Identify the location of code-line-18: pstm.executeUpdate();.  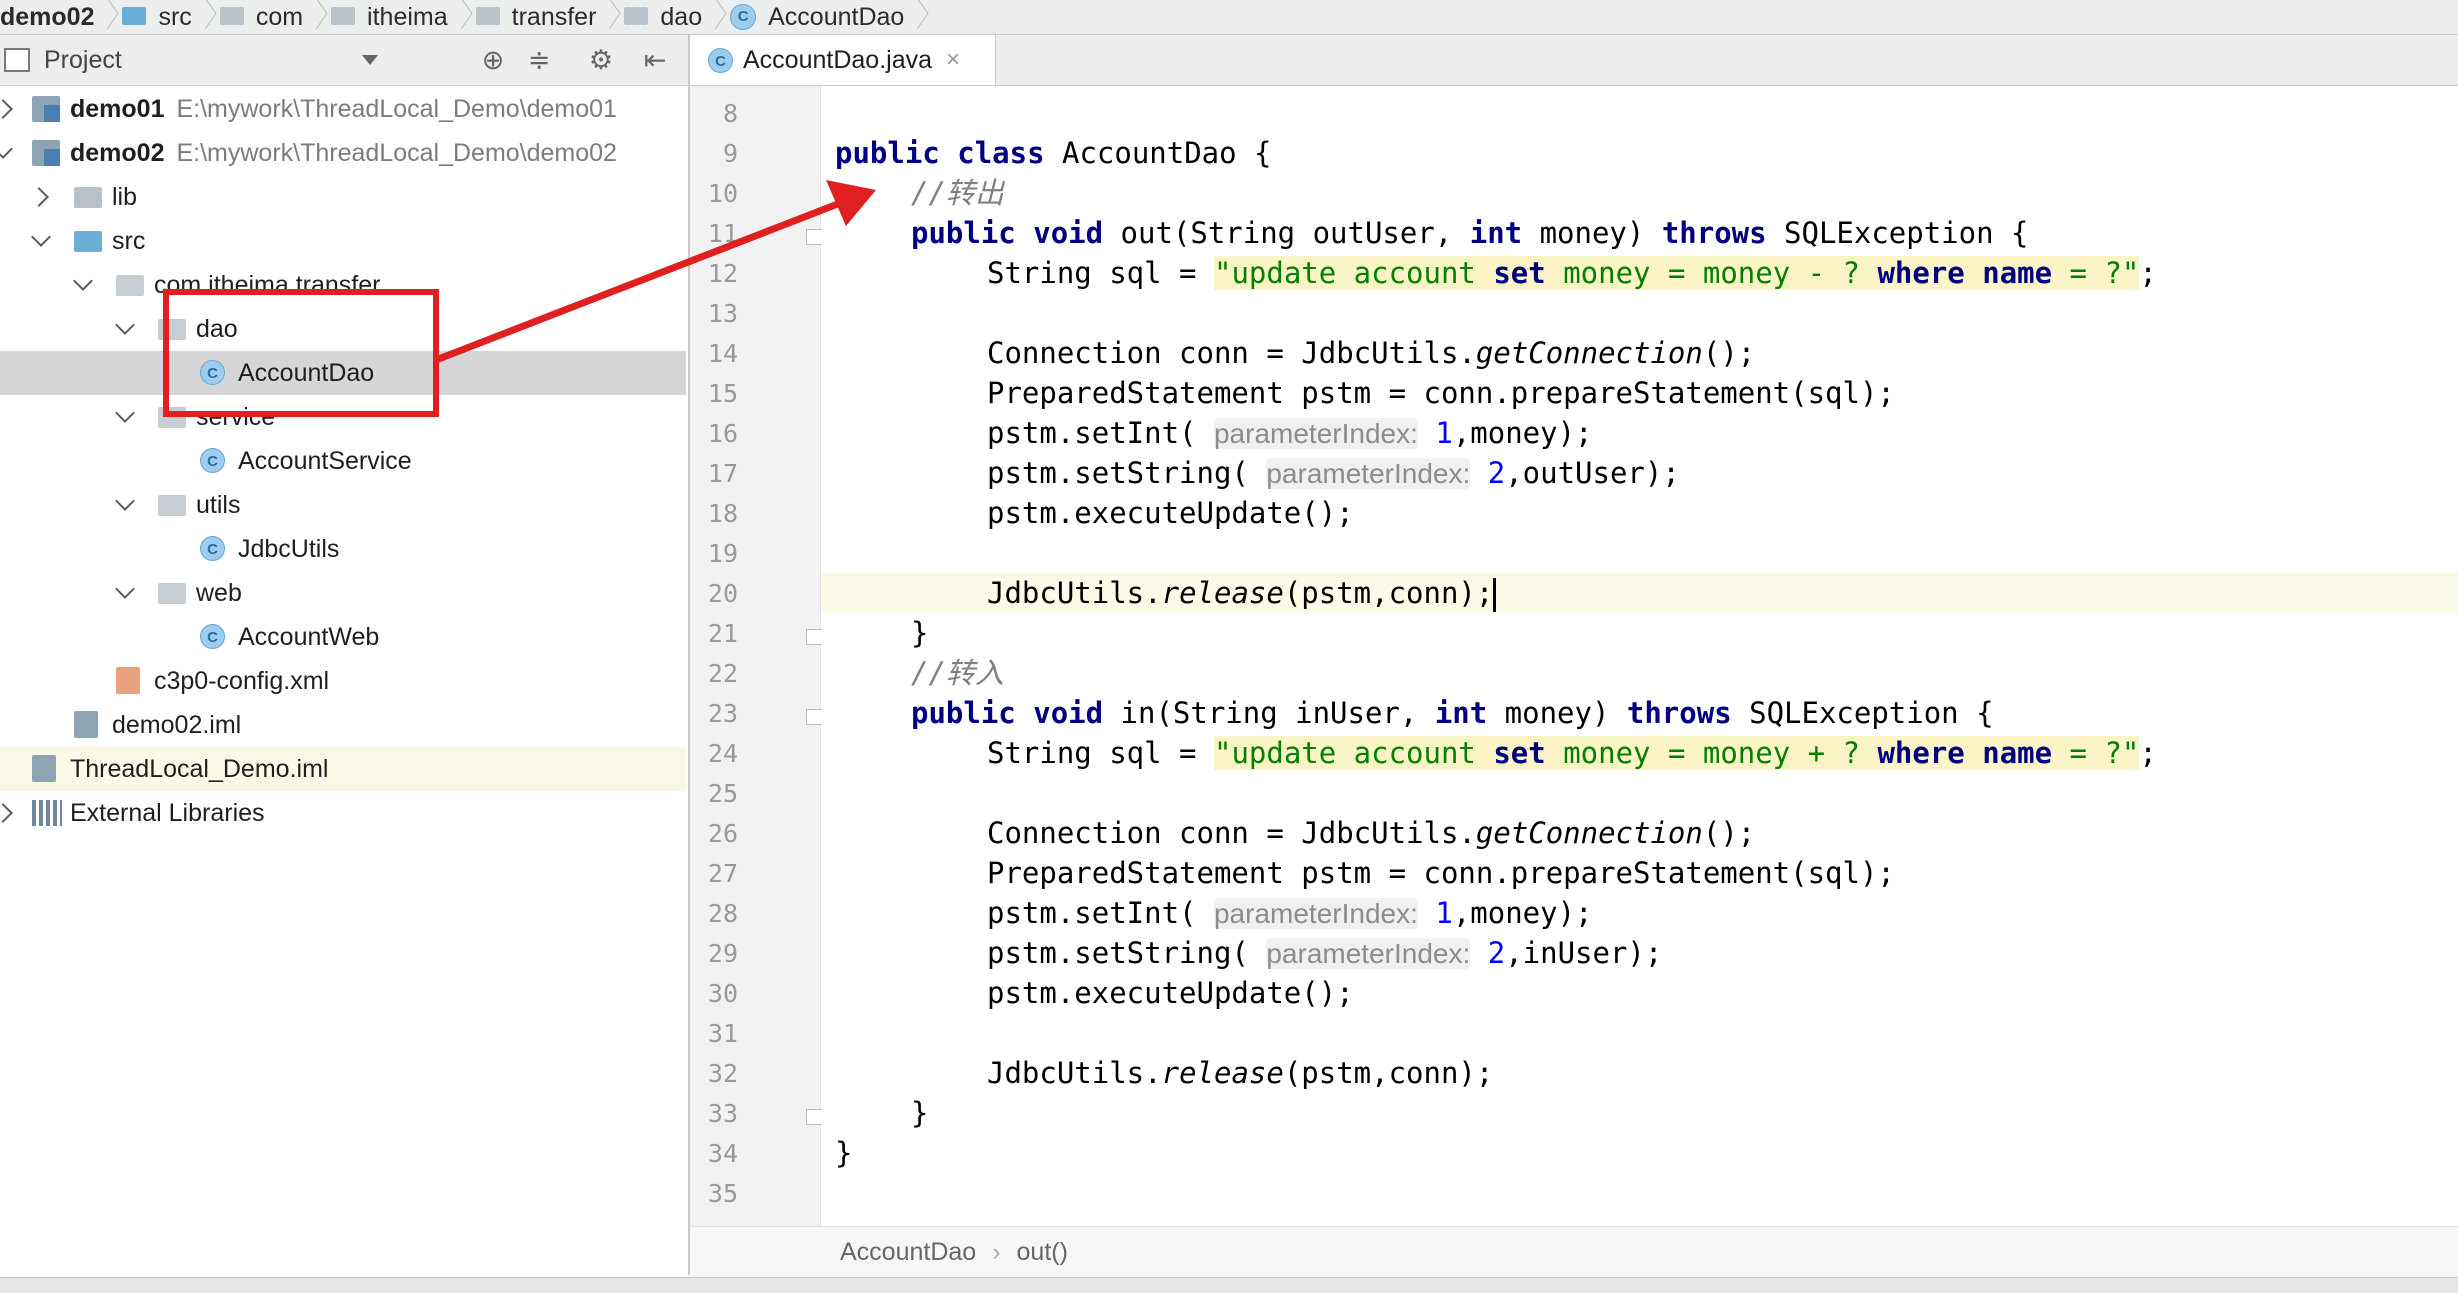
(1722, 513).